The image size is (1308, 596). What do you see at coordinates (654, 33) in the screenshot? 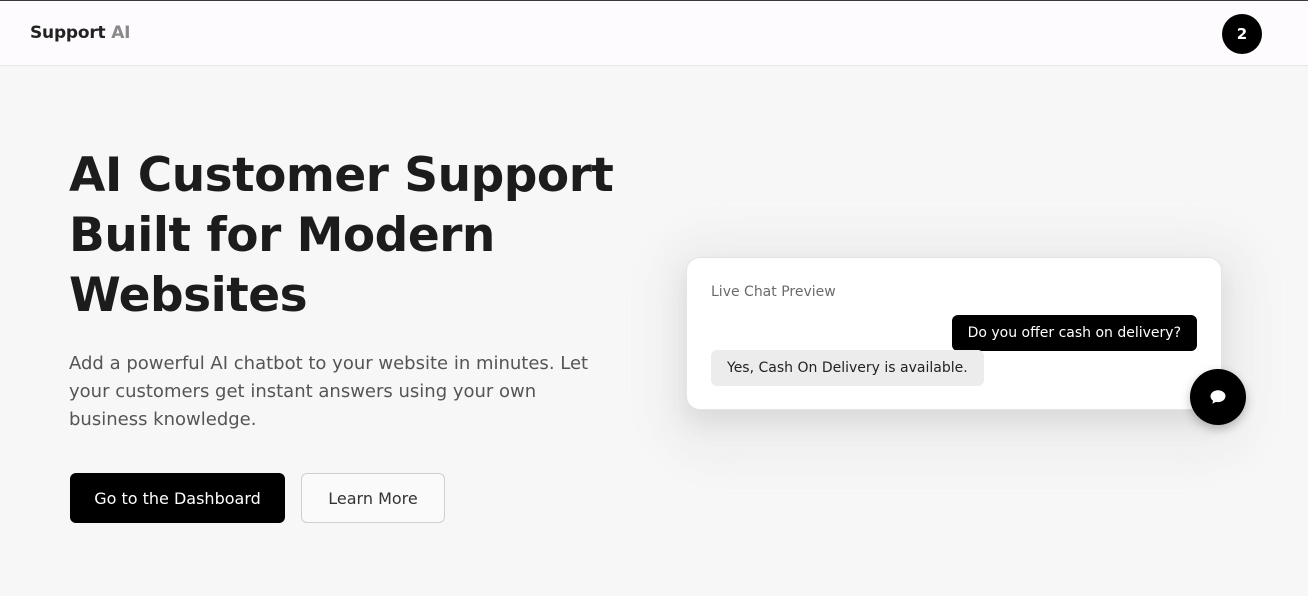
I see `top-navbar: Support AI 2` at bounding box center [654, 33].